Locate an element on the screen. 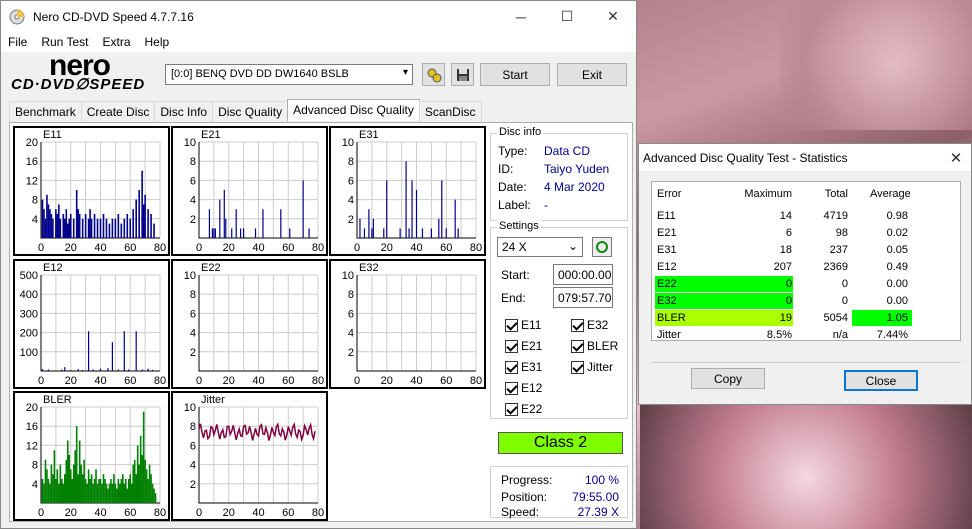 Image resolution: width=972 pixels, height=529 pixels. e12-checkbox: E12 is located at coordinates (523, 388).